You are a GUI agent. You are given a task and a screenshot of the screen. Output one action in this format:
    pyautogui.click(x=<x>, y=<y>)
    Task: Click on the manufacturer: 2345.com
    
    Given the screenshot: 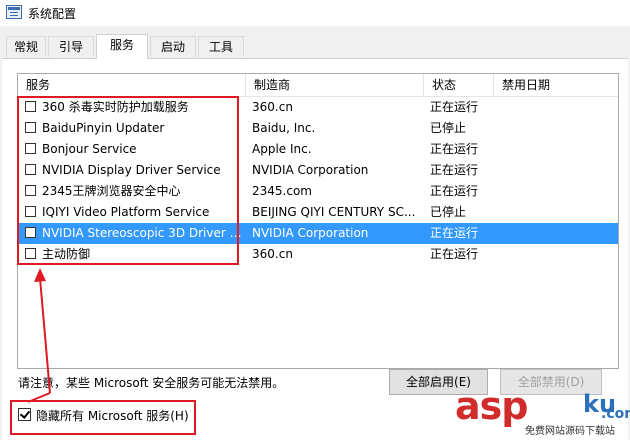 What is the action you would take?
    pyautogui.click(x=282, y=191)
    